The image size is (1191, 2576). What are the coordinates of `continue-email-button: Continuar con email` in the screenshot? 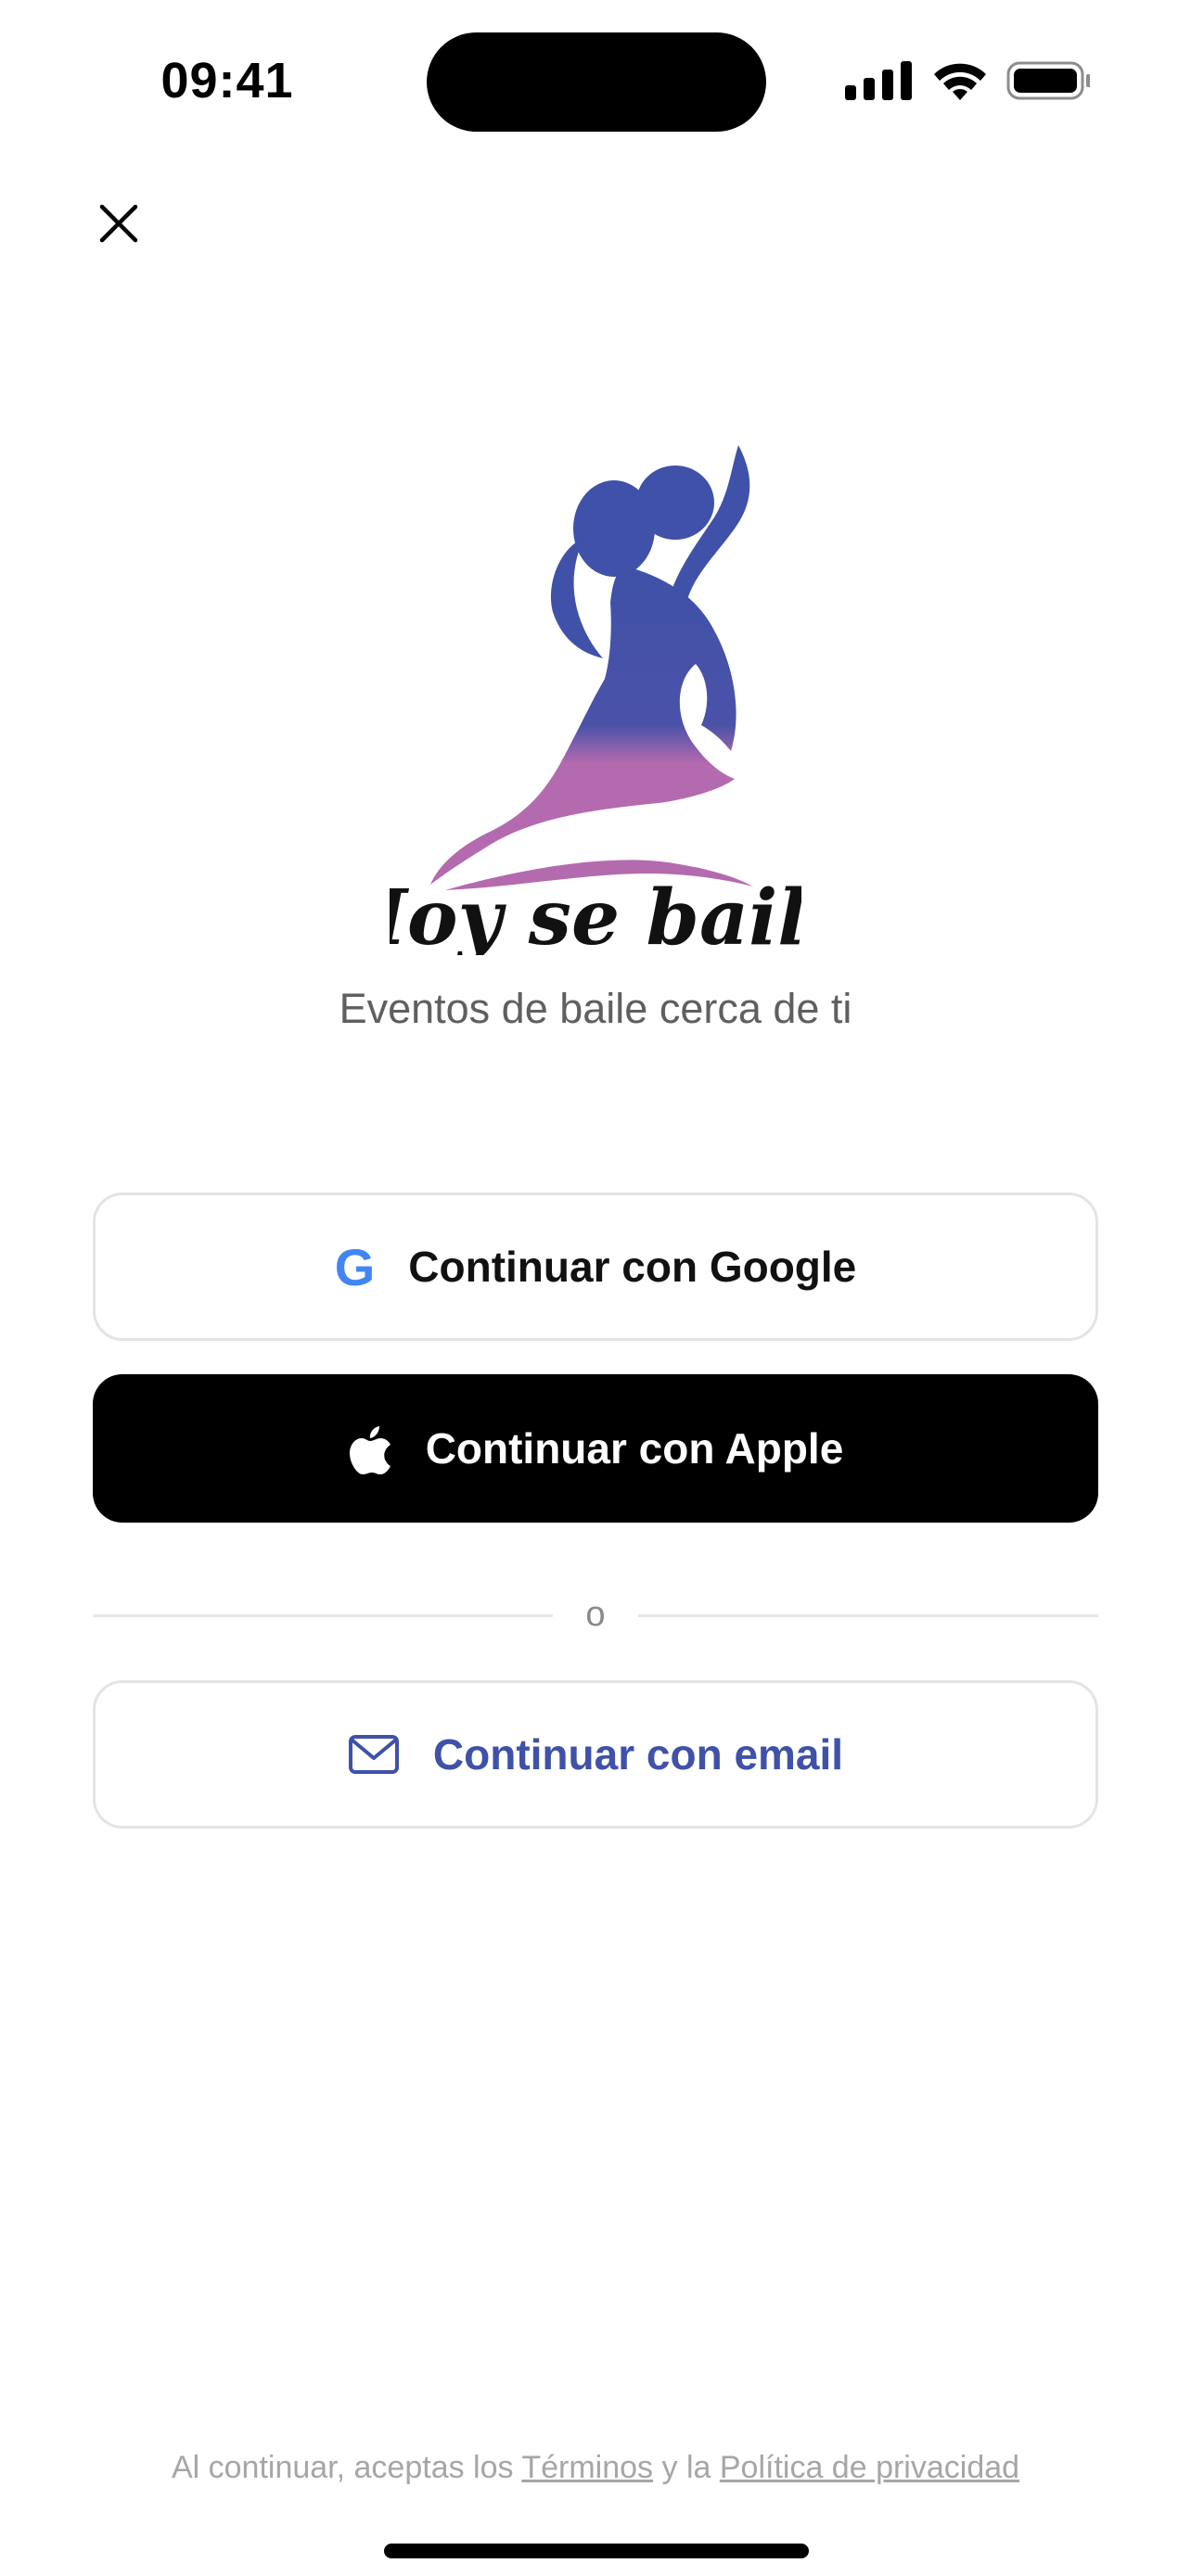 It's located at (595, 1754).